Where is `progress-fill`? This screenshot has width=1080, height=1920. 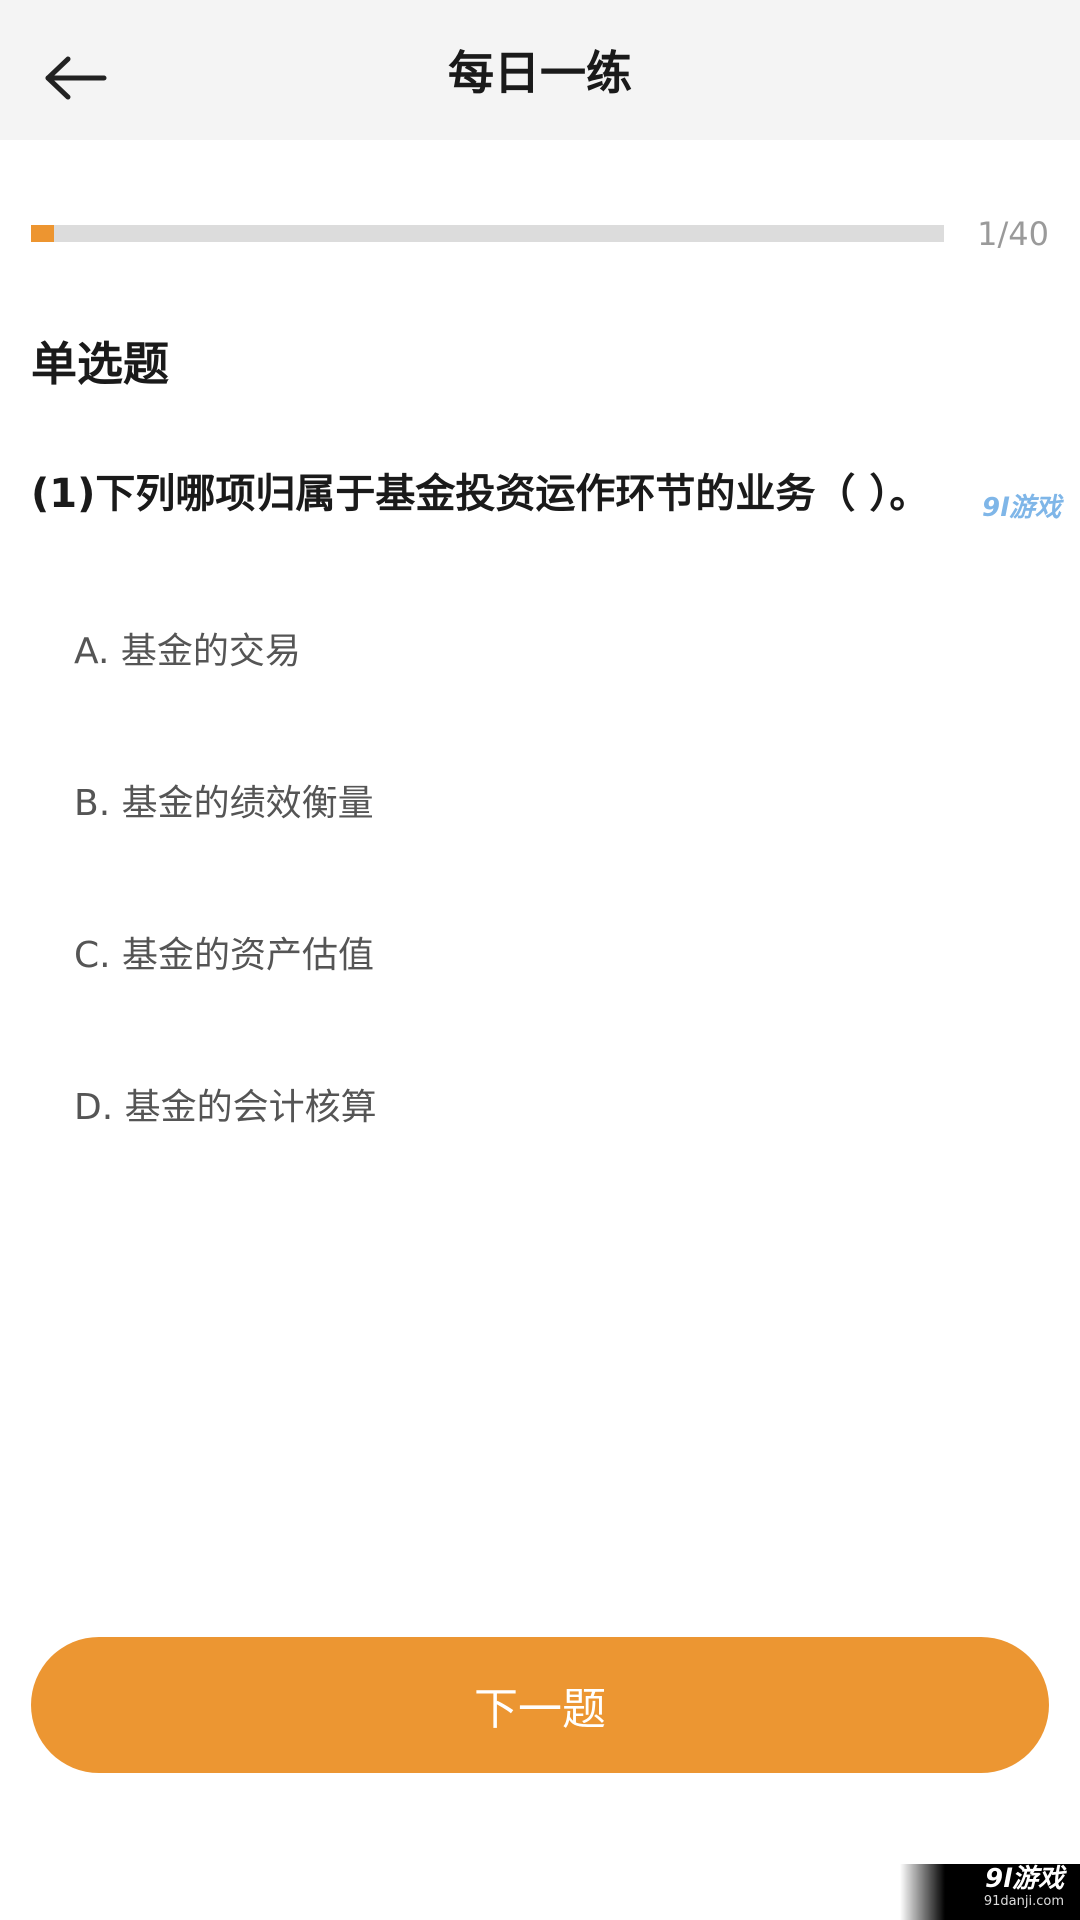
progress-fill is located at coordinates (42, 233).